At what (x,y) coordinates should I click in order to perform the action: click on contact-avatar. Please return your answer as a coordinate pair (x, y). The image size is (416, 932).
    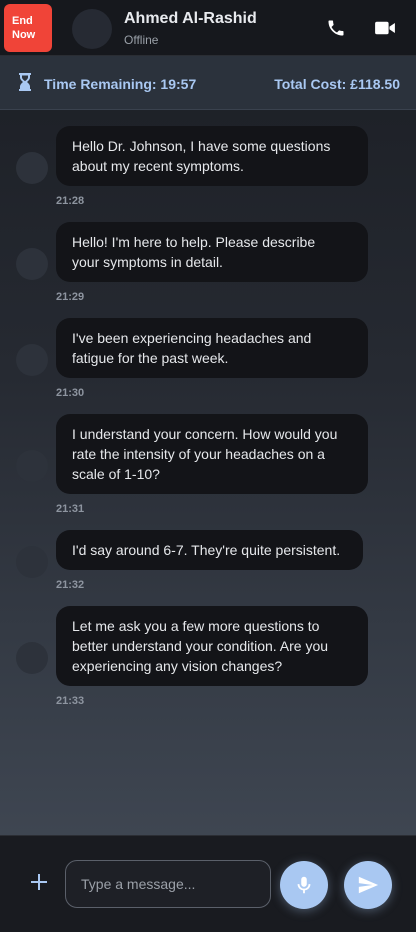
    Looking at the image, I should click on (92, 29).